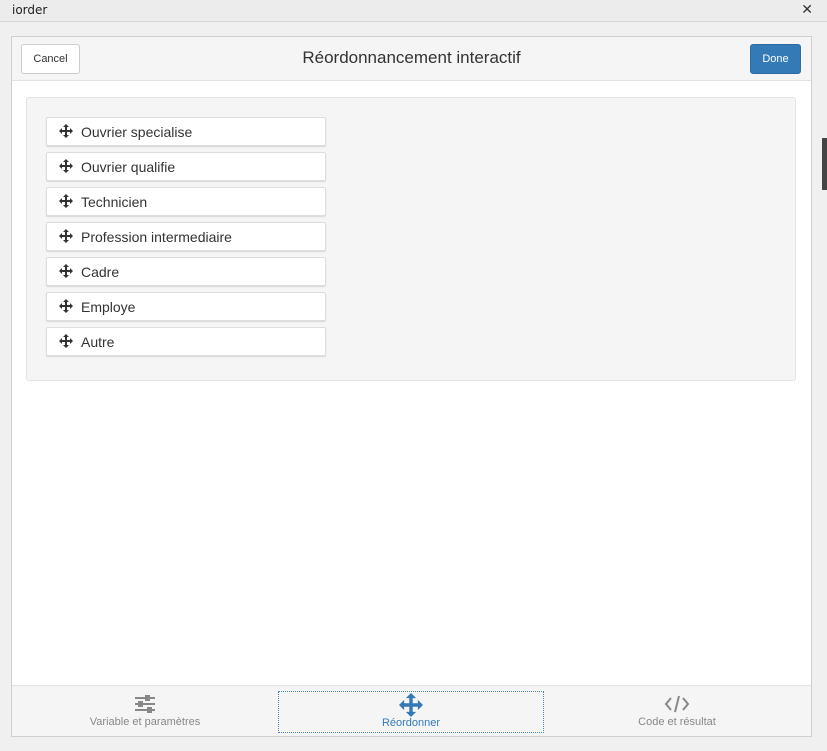 The width and height of the screenshot is (827, 751). I want to click on sortable-item: Profession intermediaire, so click(186, 236).